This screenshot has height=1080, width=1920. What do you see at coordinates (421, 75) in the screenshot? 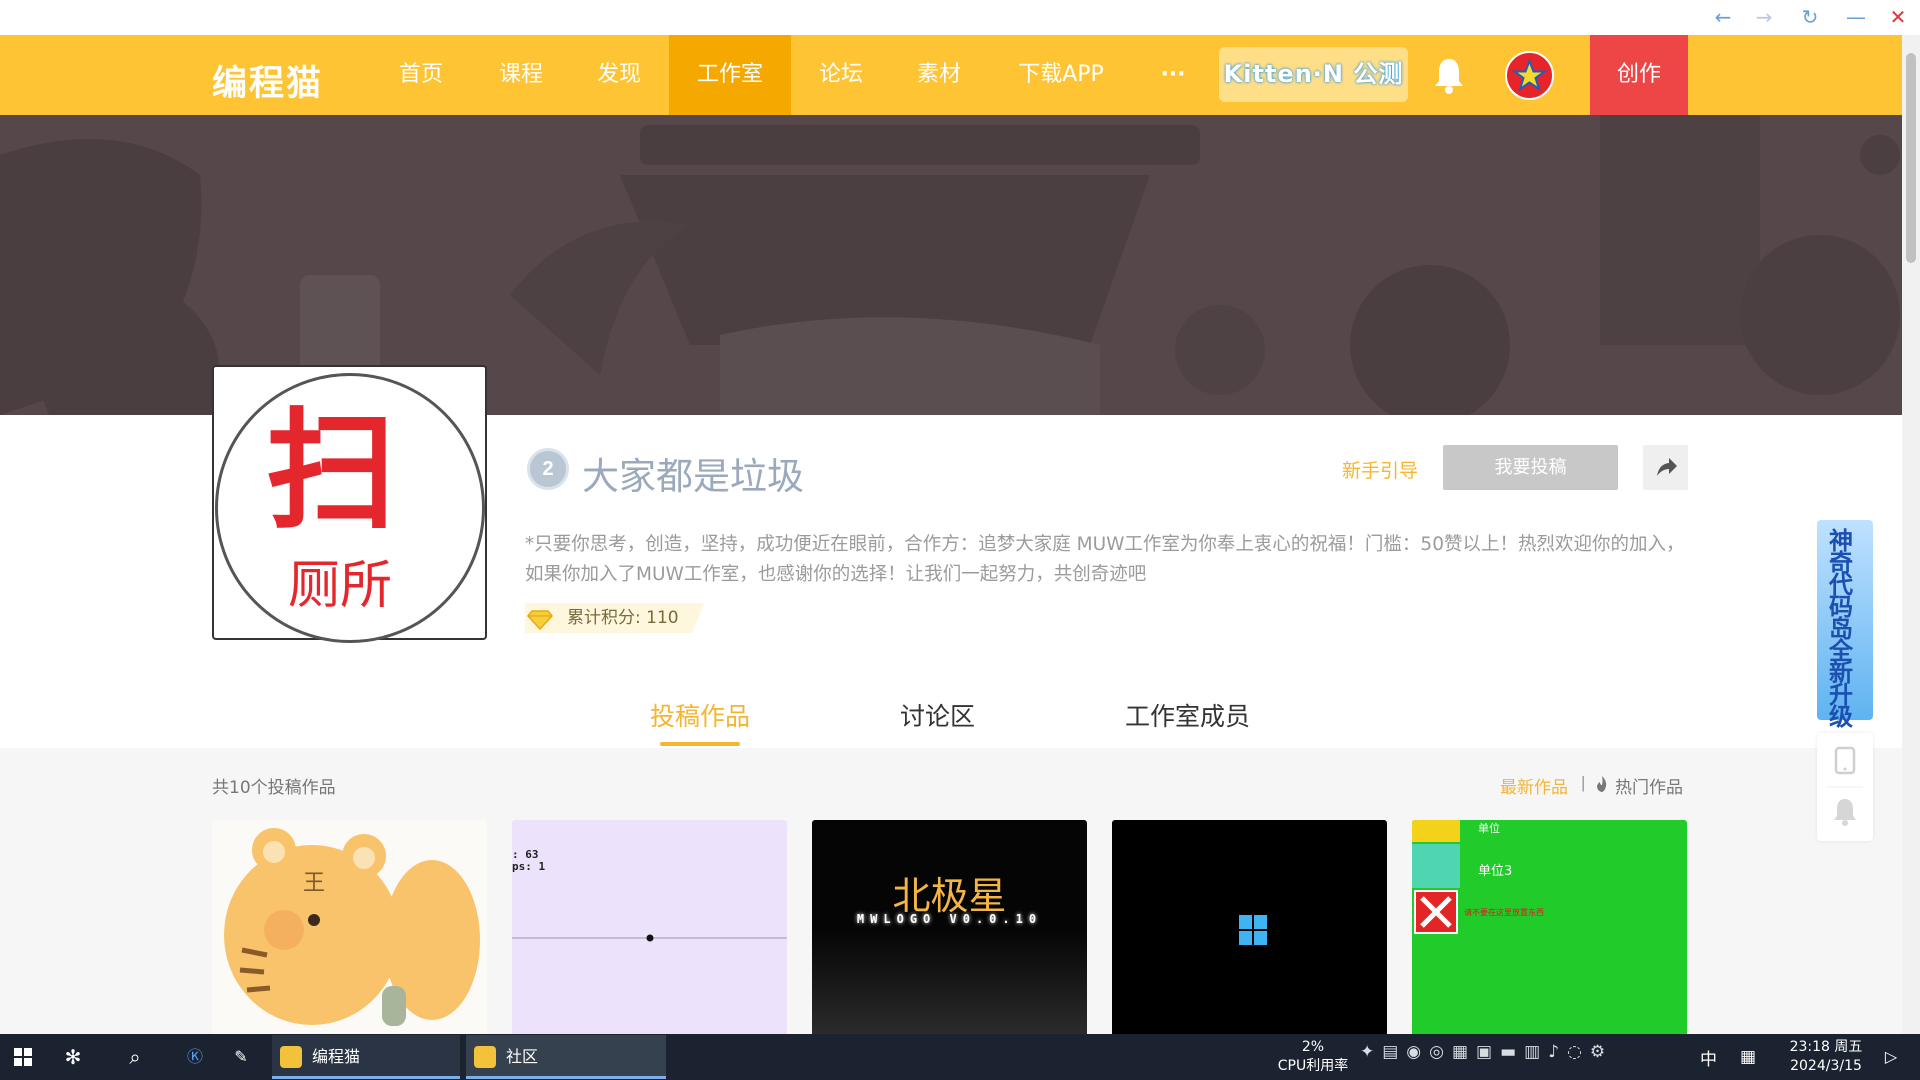
I see `nav-item-home: 首页` at bounding box center [421, 75].